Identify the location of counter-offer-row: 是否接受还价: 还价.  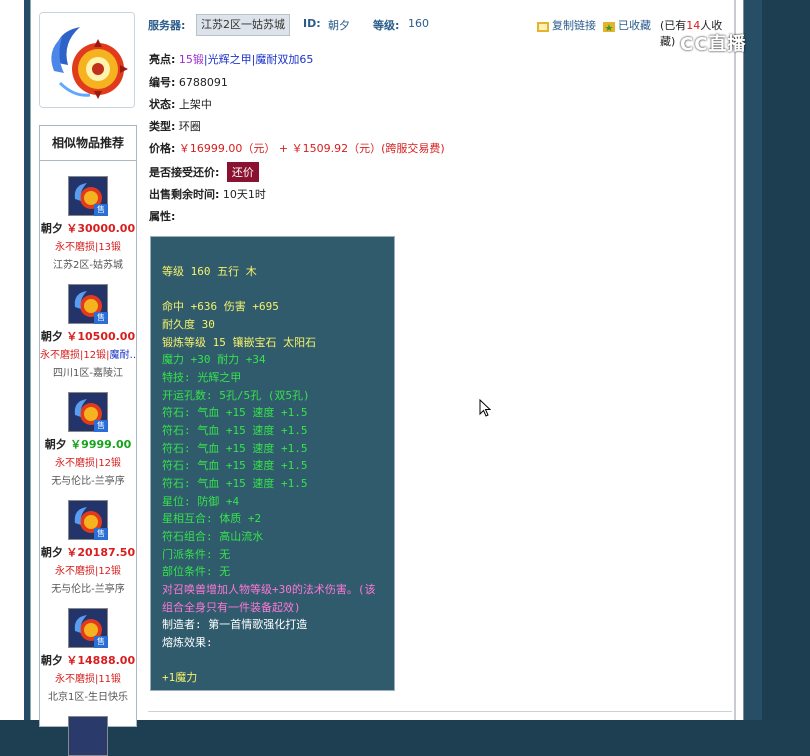
(204, 172).